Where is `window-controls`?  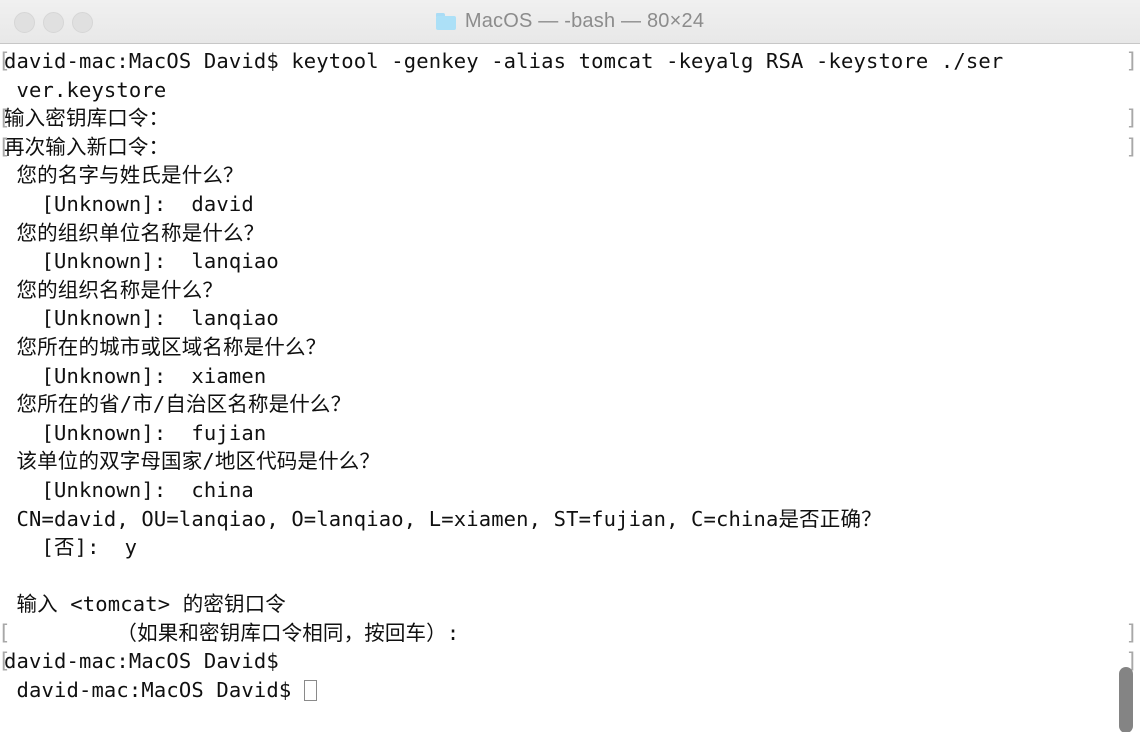 window-controls is located at coordinates (53, 22).